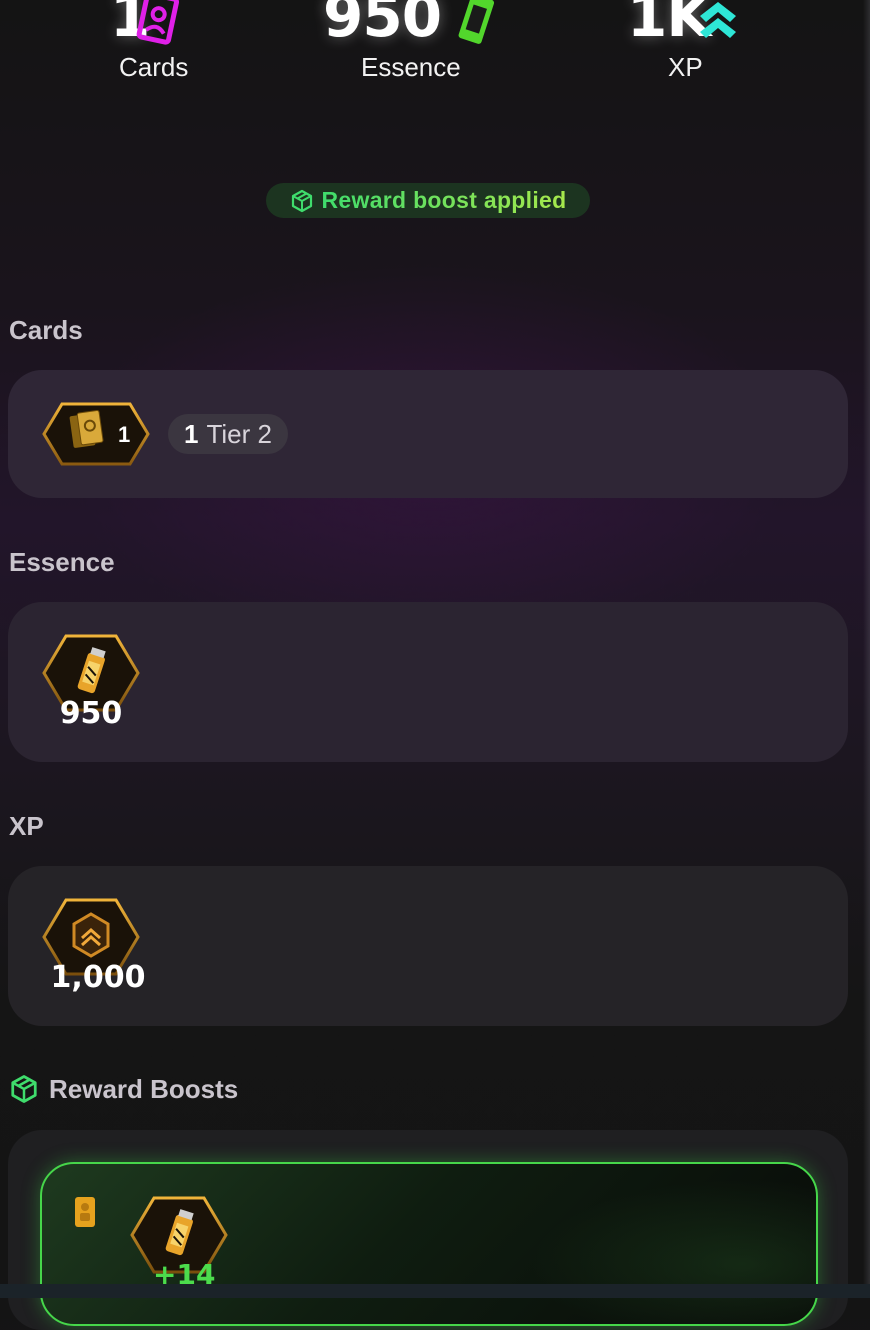 The height and width of the screenshot is (1330, 870). Describe the element at coordinates (435, 1291) in the screenshot. I see `bottom-bar` at that location.